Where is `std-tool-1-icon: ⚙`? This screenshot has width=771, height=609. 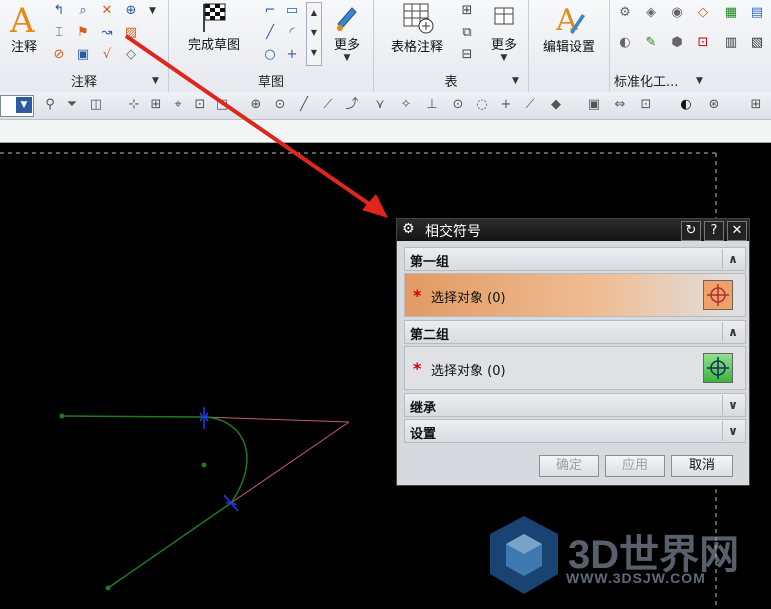 std-tool-1-icon: ⚙ is located at coordinates (625, 13).